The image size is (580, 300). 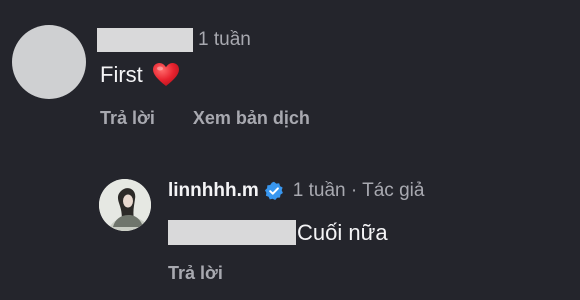 I want to click on comment-actions: Trả lời Xem bản dịch, so click(x=205, y=118).